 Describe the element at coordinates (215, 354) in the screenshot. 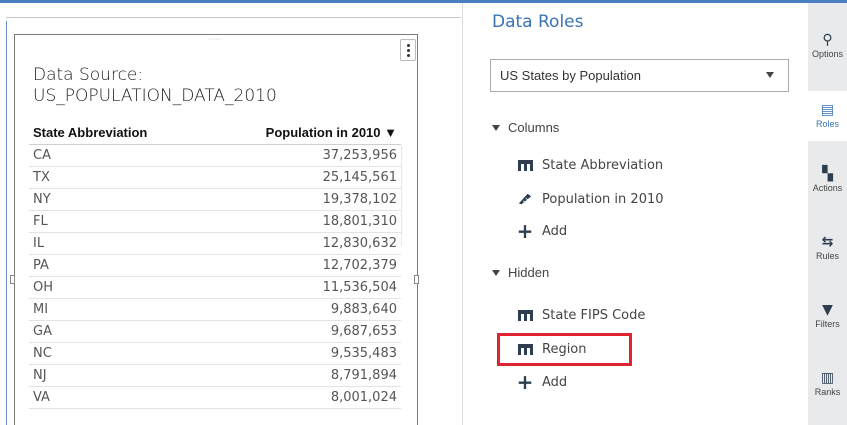

I see `table-row: NC 9,535,483` at that location.